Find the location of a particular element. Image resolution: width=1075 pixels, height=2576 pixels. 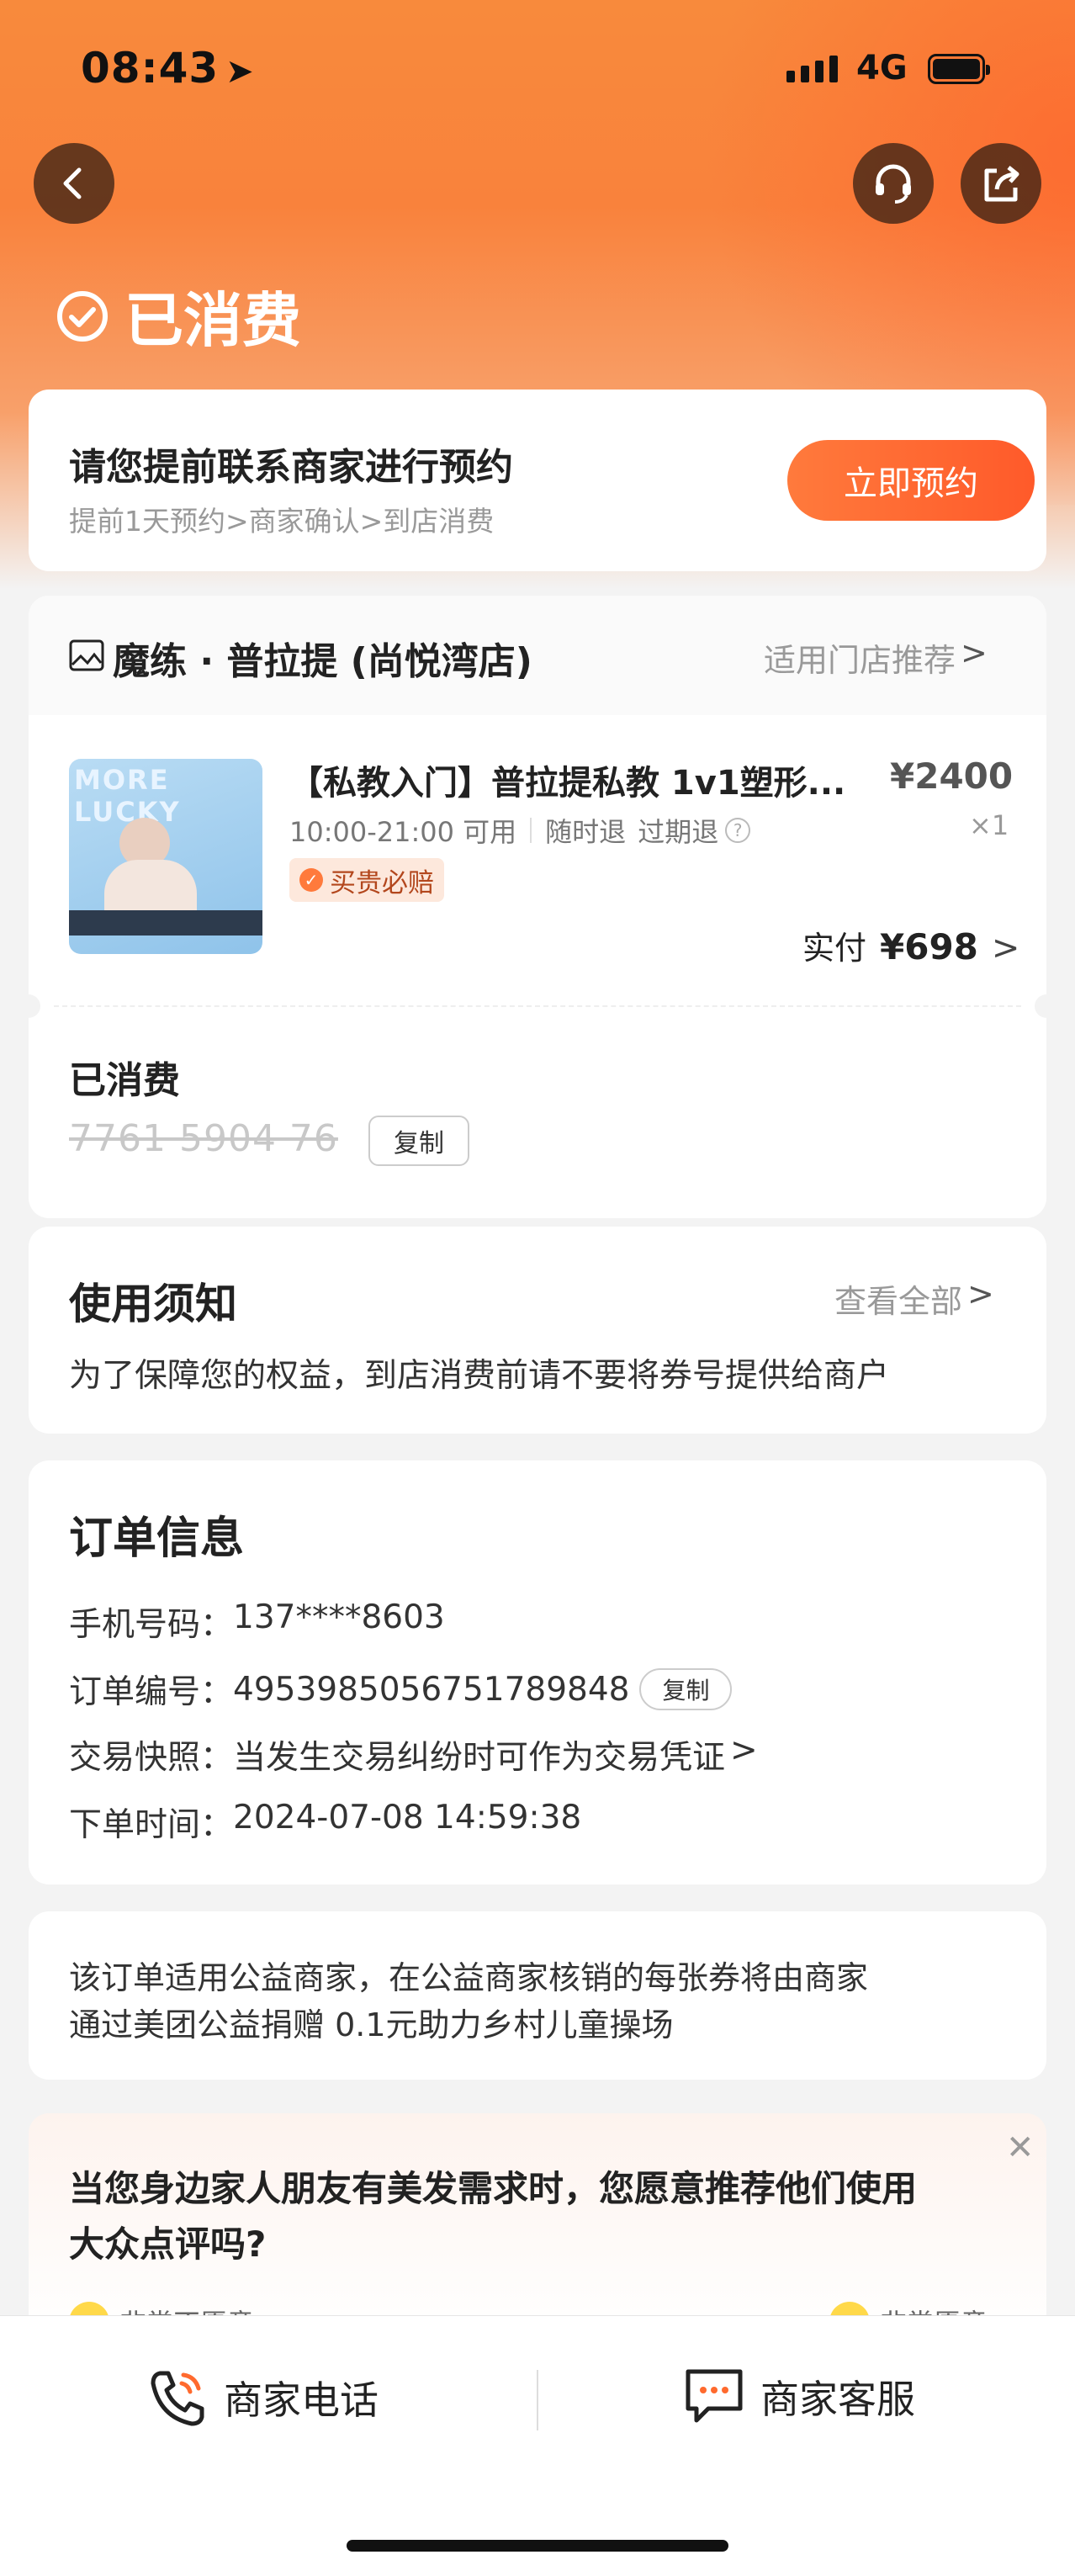

product-image-text: MORE LUCKY is located at coordinates (127, 796).